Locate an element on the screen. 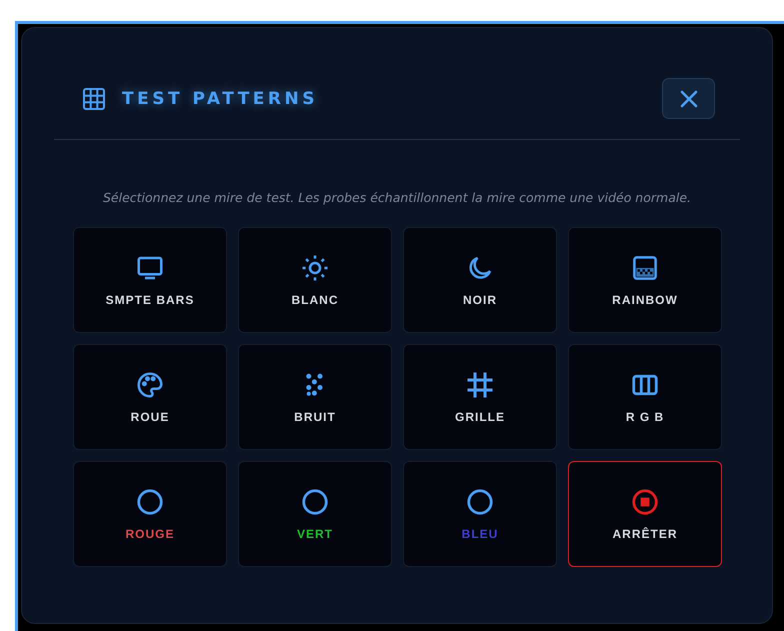  close-button is located at coordinates (688, 98).